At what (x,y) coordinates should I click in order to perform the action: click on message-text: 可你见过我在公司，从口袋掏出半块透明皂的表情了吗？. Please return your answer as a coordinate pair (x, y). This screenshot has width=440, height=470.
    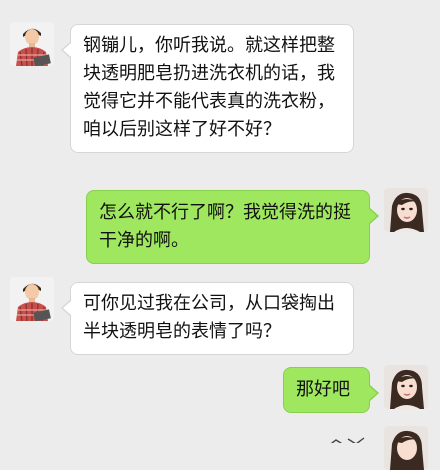
    Looking at the image, I should click on (209, 317).